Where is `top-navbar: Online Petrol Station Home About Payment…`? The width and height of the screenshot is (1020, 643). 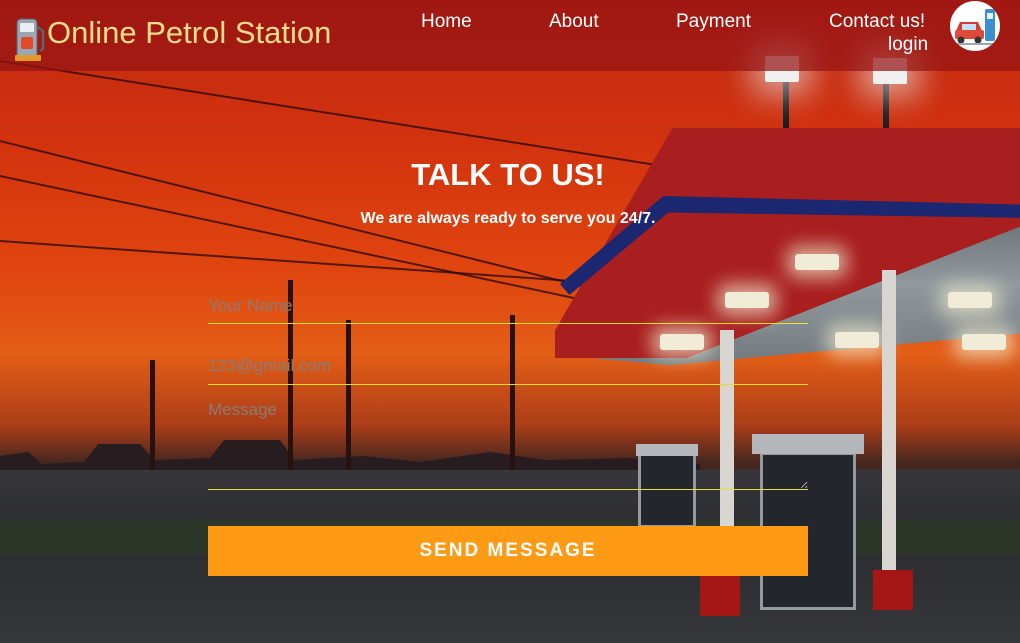 top-navbar: Online Petrol Station Home About Payment… is located at coordinates (510, 35).